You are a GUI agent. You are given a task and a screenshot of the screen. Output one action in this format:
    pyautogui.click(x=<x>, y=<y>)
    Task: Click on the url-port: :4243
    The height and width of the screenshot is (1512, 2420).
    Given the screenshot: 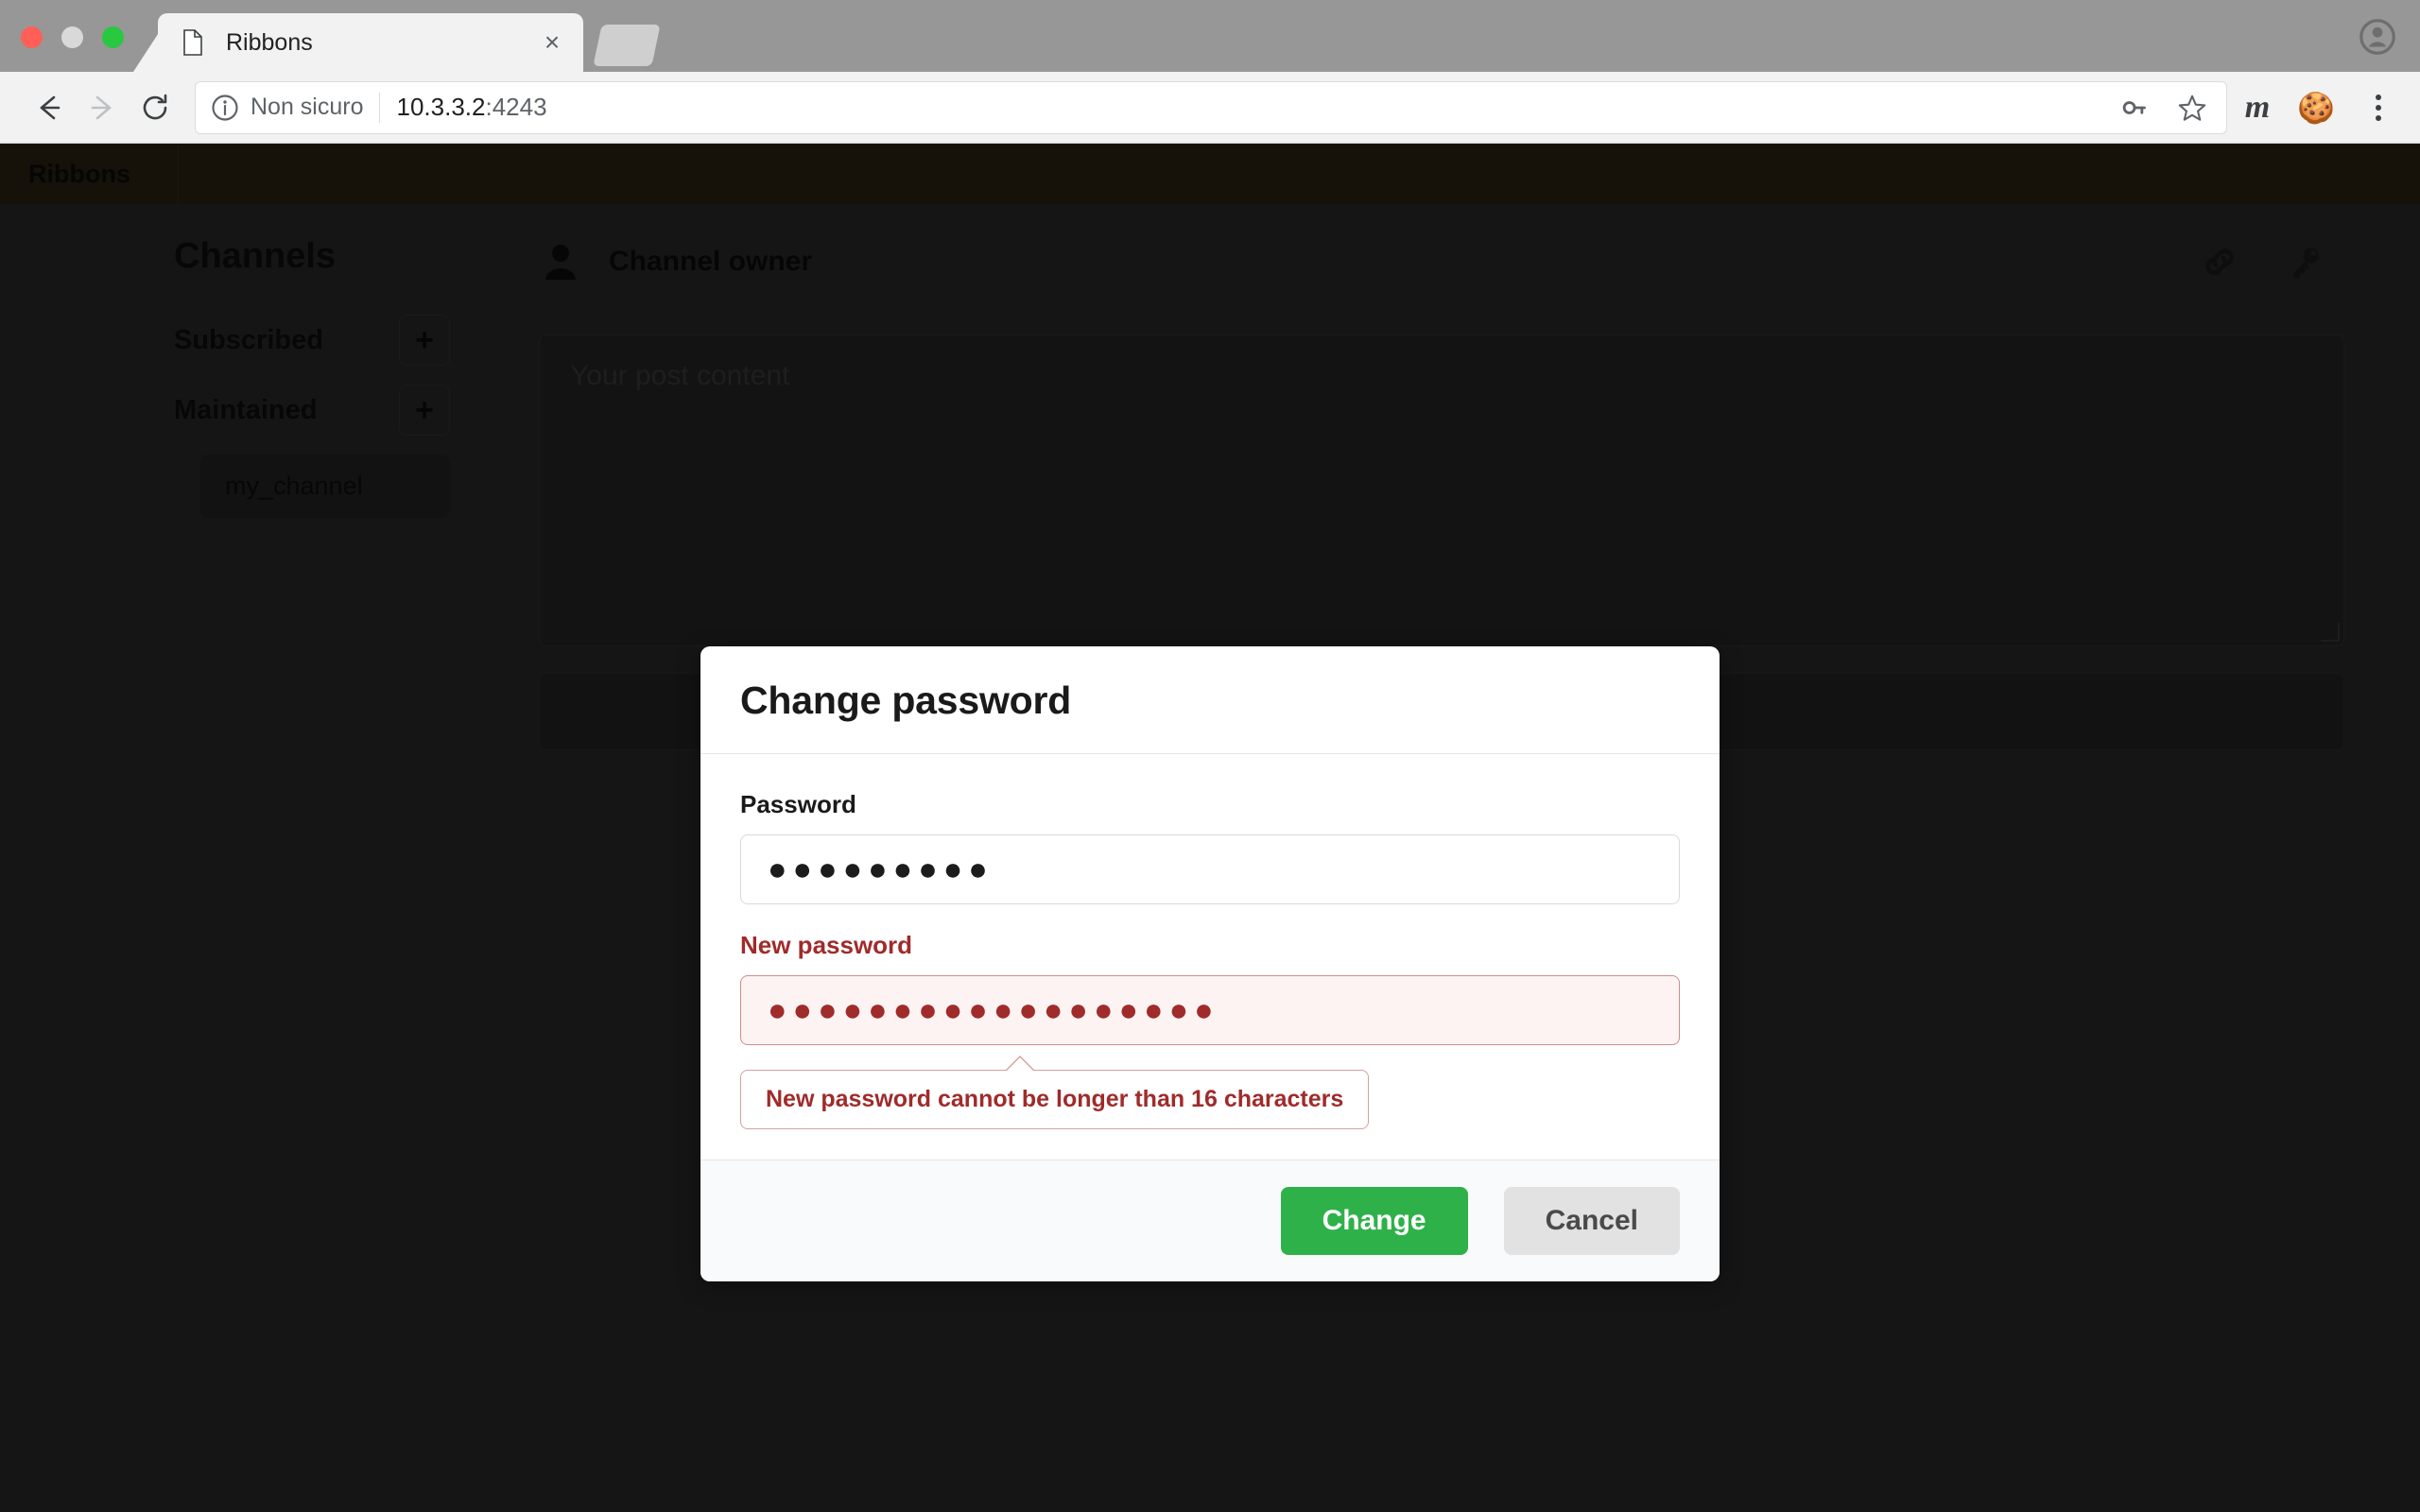 What is the action you would take?
    pyautogui.click(x=516, y=107)
    